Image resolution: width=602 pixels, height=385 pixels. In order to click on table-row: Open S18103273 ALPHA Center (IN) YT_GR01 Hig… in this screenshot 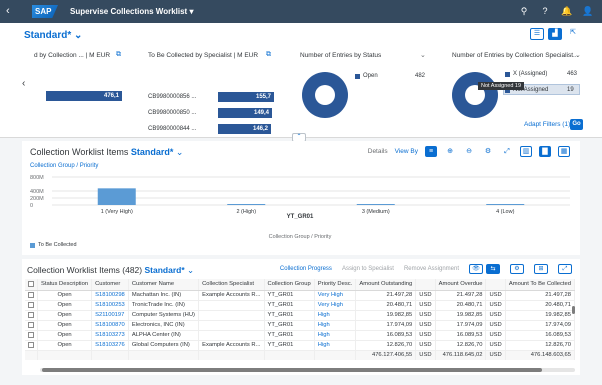, I will do `click(300, 335)`.